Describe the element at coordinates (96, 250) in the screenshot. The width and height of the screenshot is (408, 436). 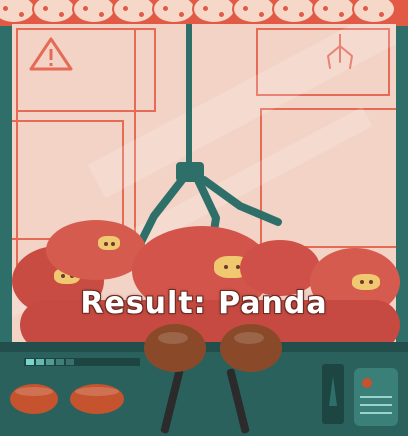
I see `pig-prize` at that location.